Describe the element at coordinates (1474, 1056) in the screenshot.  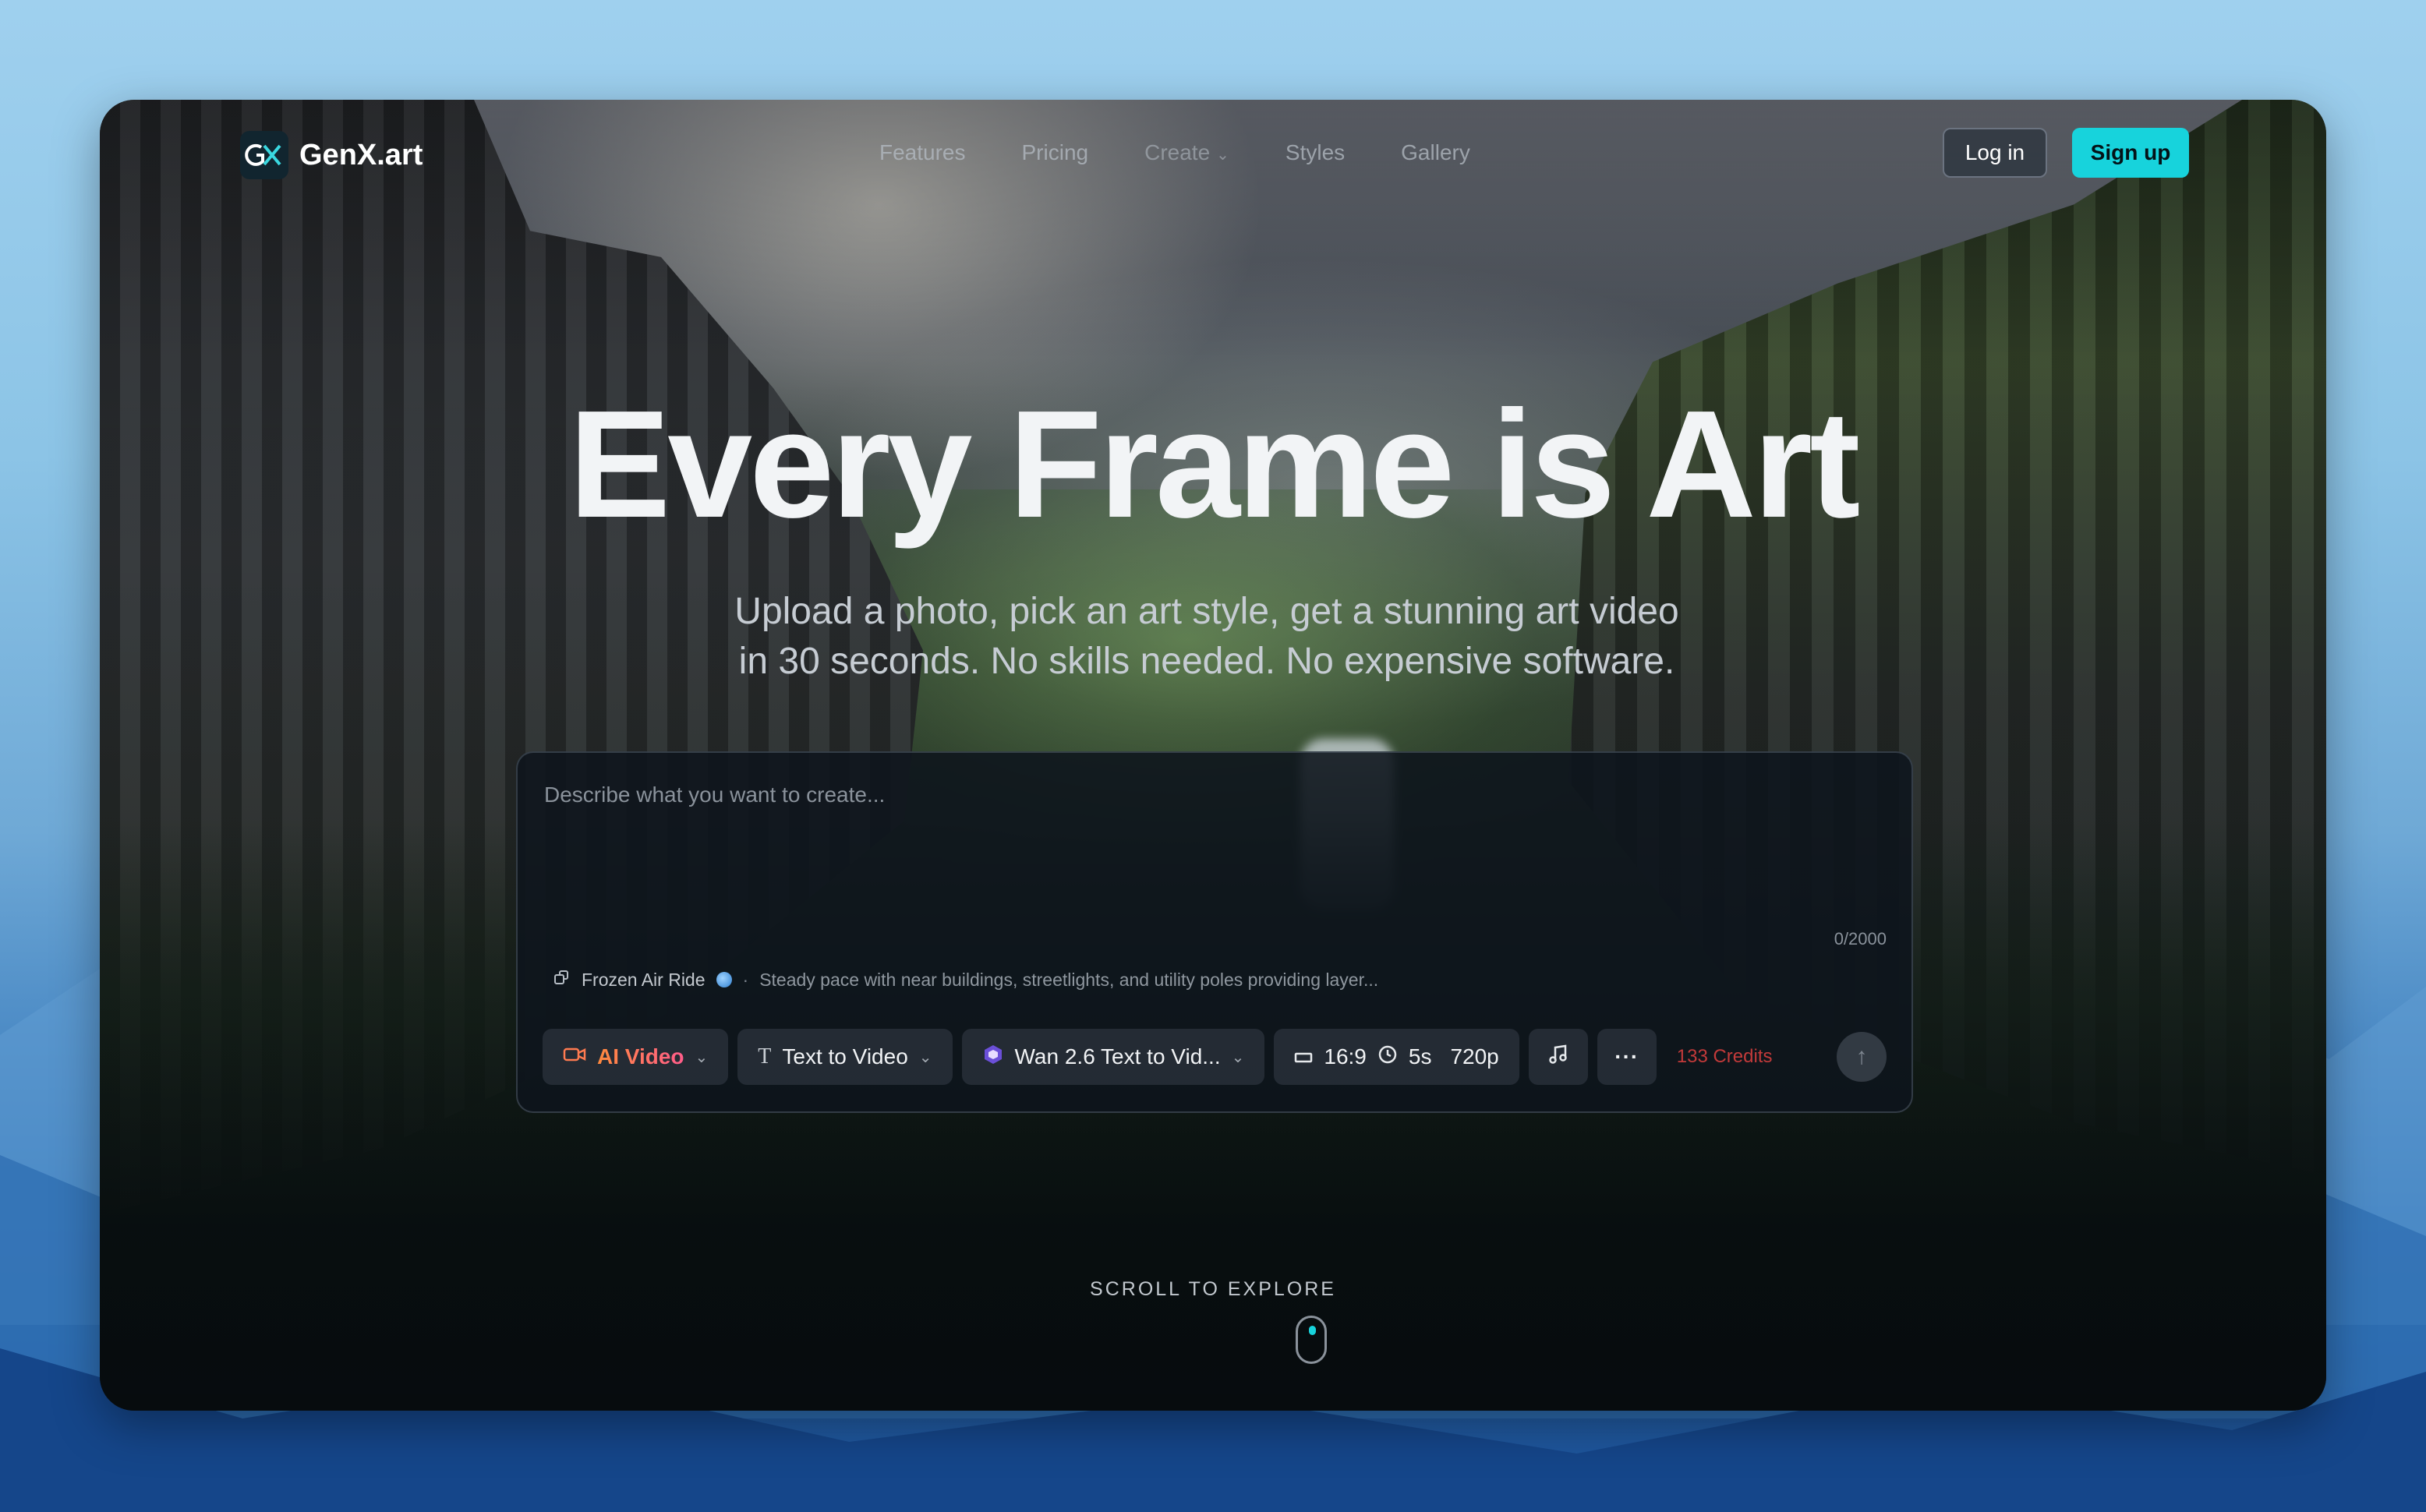
I see `resolution-value: 720p` at that location.